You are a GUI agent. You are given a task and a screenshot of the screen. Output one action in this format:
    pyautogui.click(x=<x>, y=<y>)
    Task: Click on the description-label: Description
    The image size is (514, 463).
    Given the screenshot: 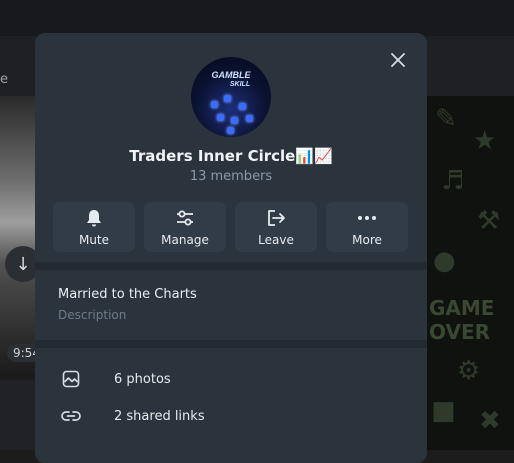 What is the action you would take?
    pyautogui.click(x=92, y=315)
    